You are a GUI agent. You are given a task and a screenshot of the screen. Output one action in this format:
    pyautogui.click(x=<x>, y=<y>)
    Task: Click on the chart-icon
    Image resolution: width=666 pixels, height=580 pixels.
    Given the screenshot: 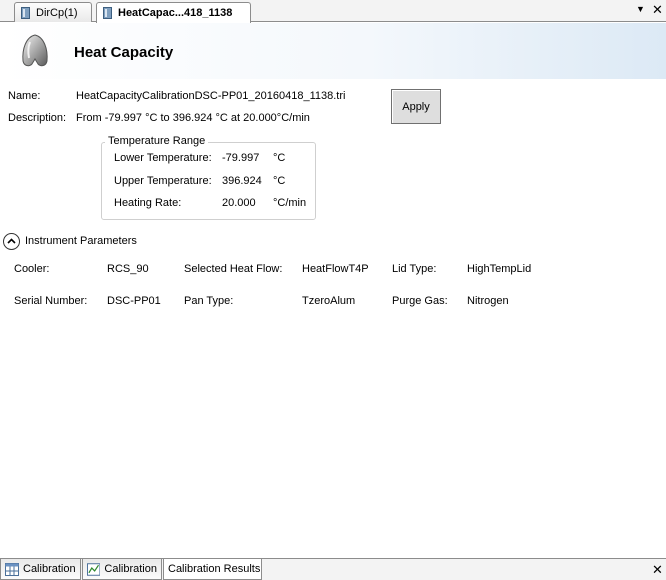 What is the action you would take?
    pyautogui.click(x=94, y=569)
    